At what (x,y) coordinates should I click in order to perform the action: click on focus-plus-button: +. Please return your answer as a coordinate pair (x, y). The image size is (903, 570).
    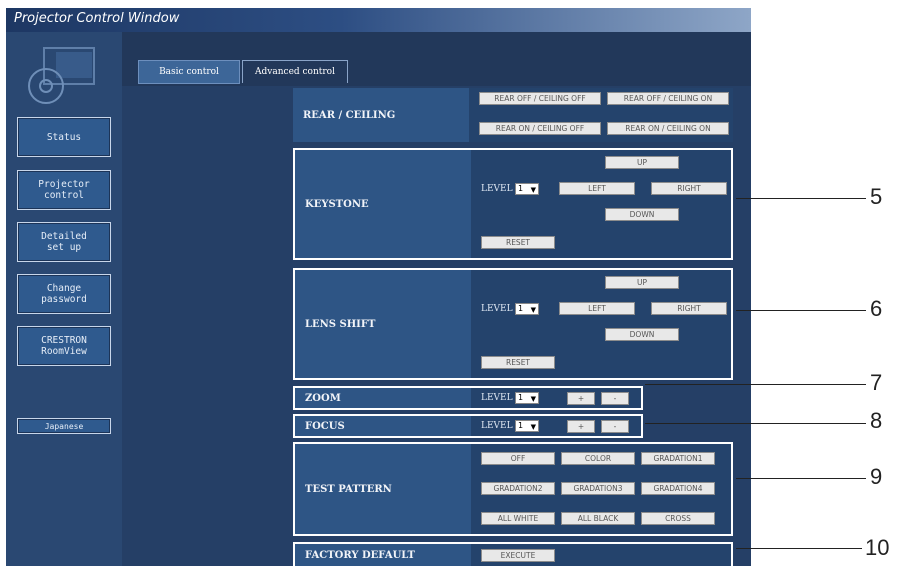
    Looking at the image, I should click on (581, 426).